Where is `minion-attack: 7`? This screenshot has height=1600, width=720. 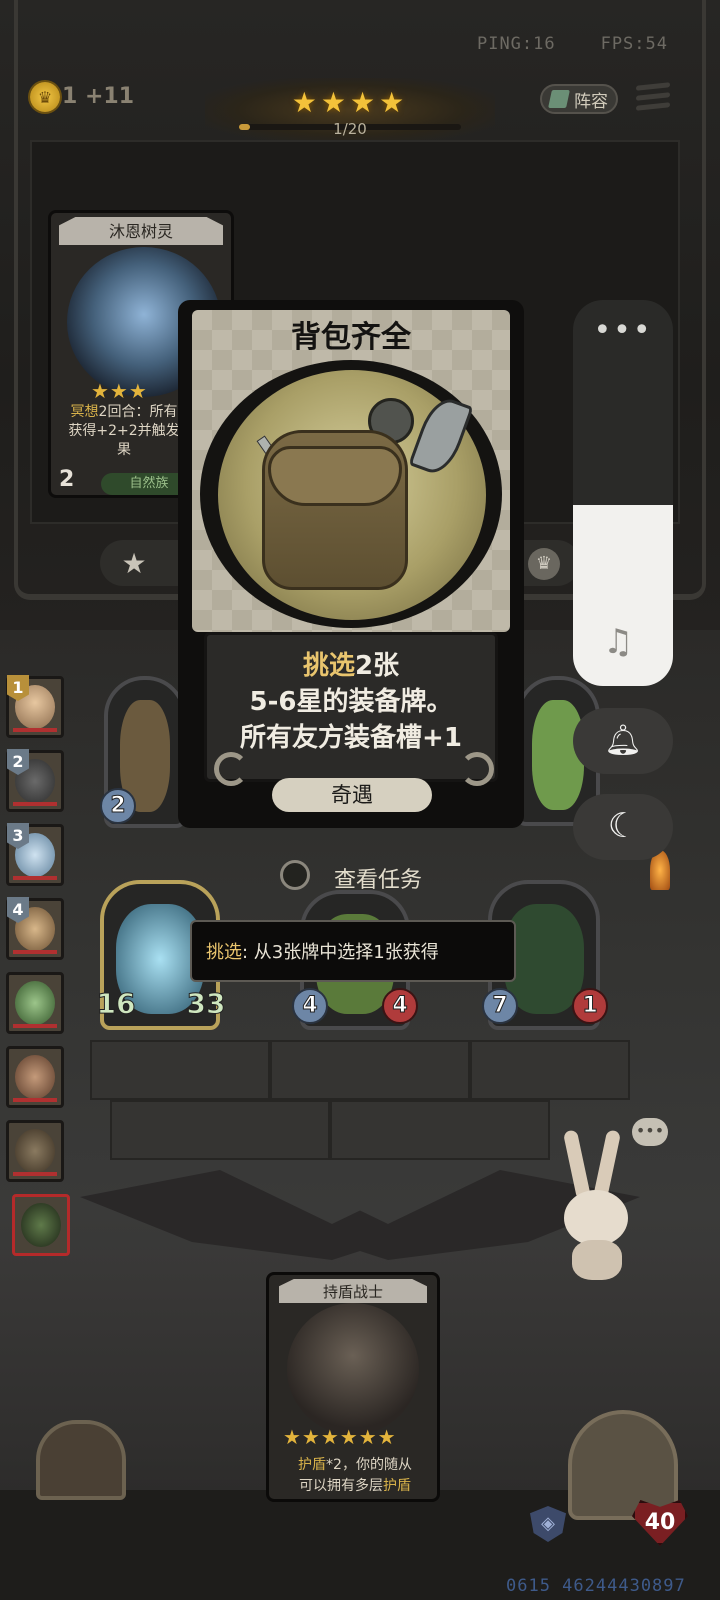
minion-attack: 7 is located at coordinates (500, 1006).